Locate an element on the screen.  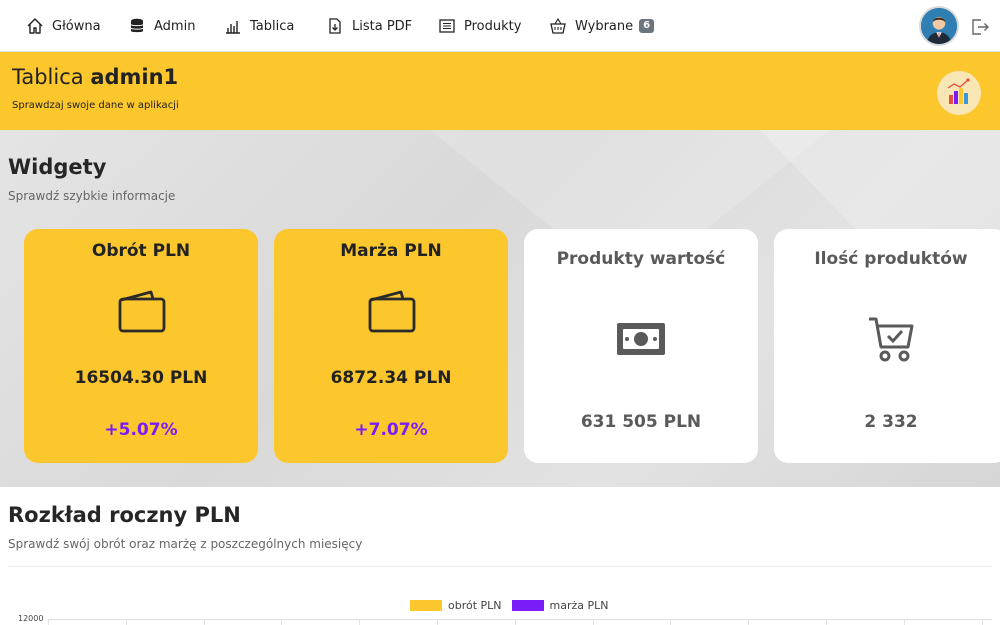
page-title-prefix: Tablica is located at coordinates (48, 77).